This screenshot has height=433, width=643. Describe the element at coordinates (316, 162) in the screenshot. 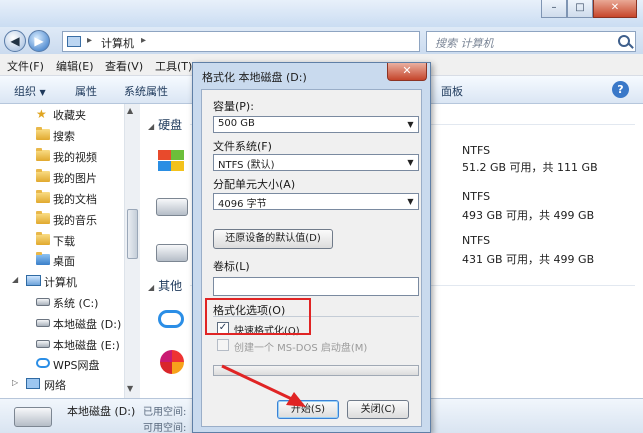

I see `filesystem-select: NTFS (默认) ▼` at that location.